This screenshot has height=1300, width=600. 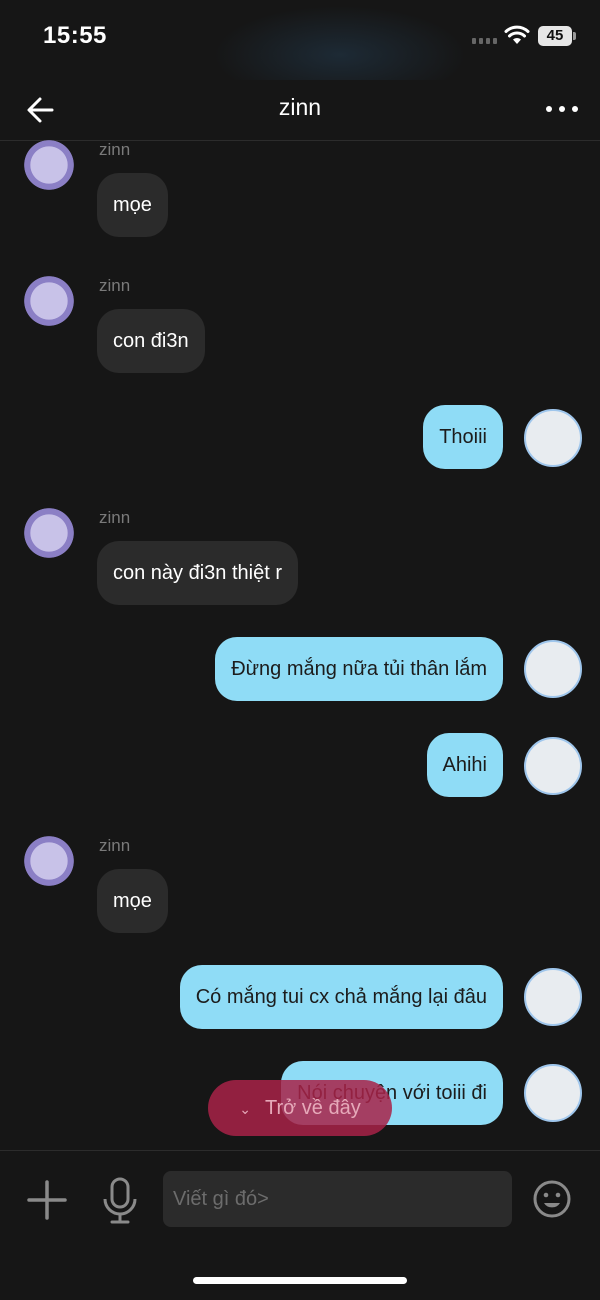 I want to click on scroll-to-latest-button: ⌄ Trở về đây, so click(x=300, y=1108).